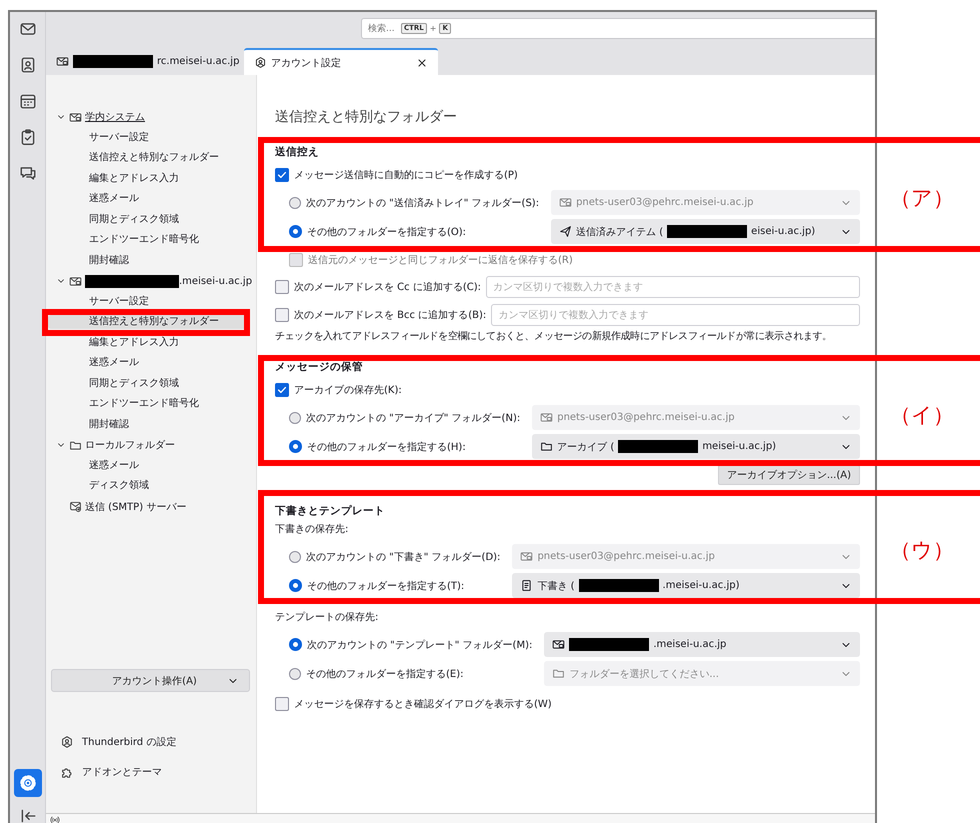  Describe the element at coordinates (922, 550) in the screenshot. I see `annotation-label: （ウ）` at that location.